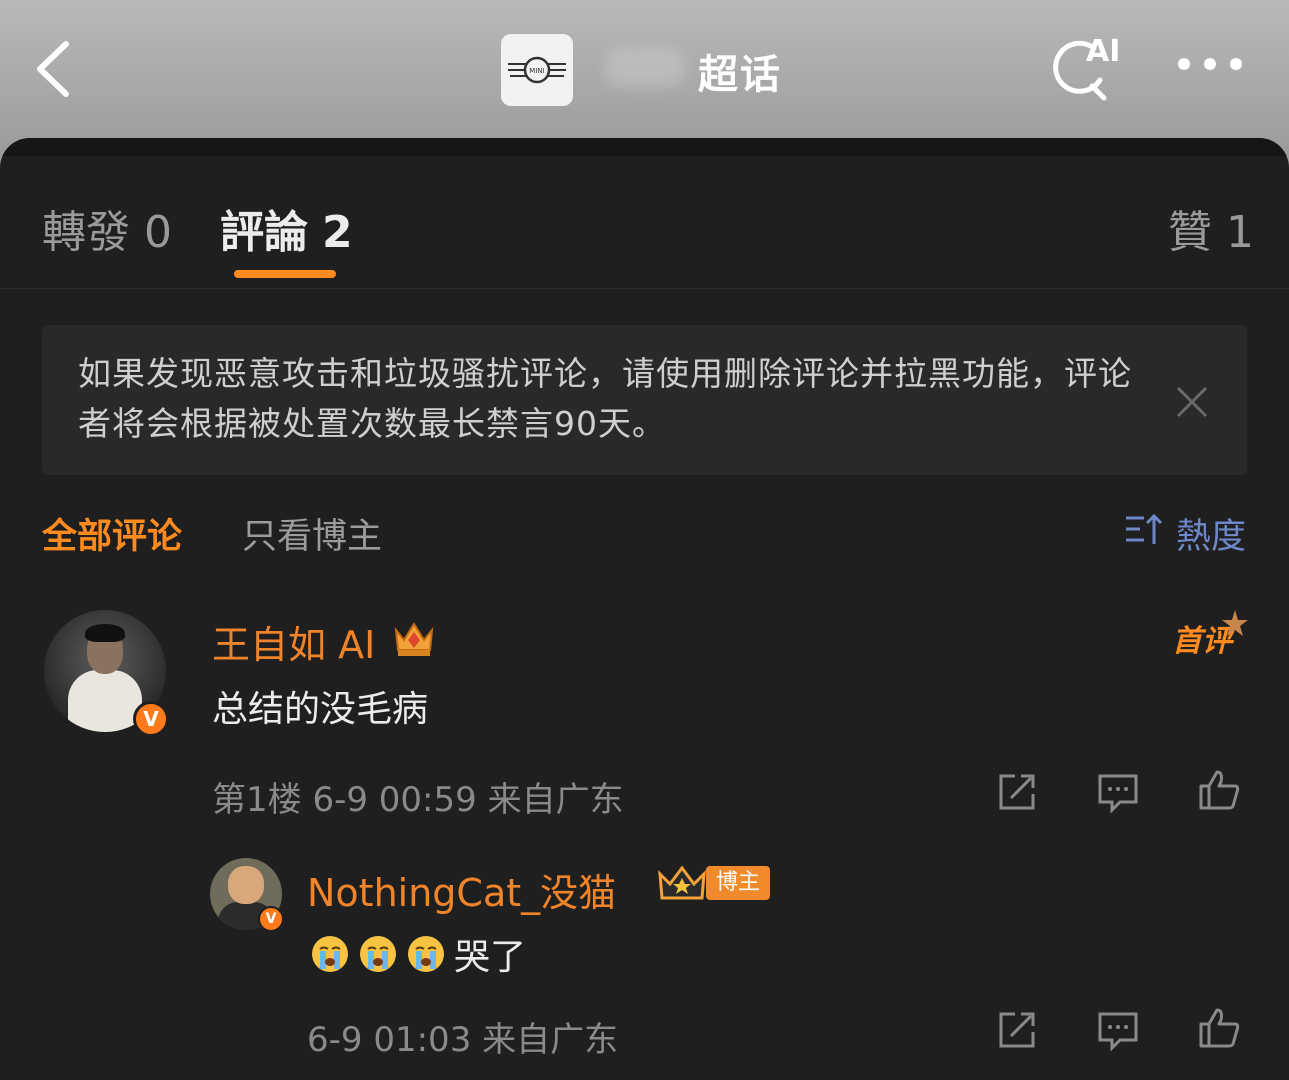  I want to click on active-tab-indicator, so click(285, 274).